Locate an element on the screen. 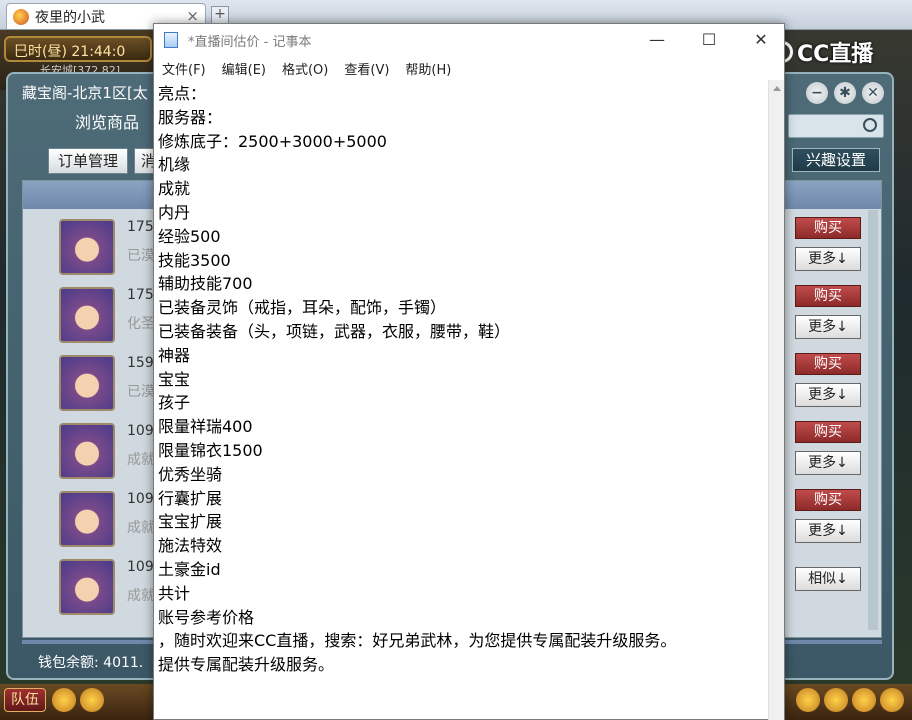 The height and width of the screenshot is (720, 912). item-status: 化圣 is located at coordinates (141, 324).